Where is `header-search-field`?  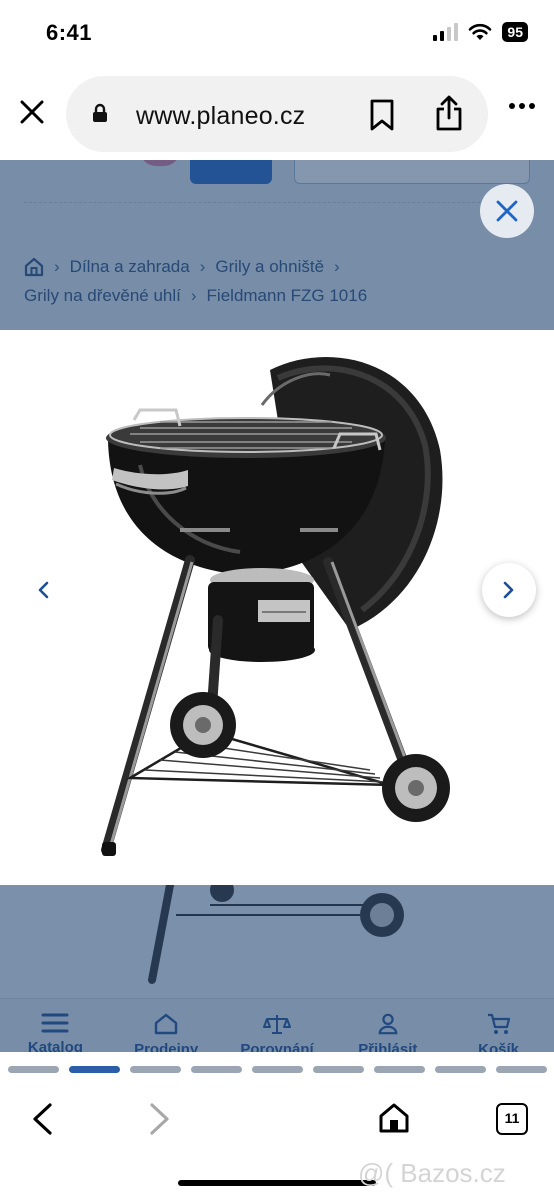 header-search-field is located at coordinates (412, 172).